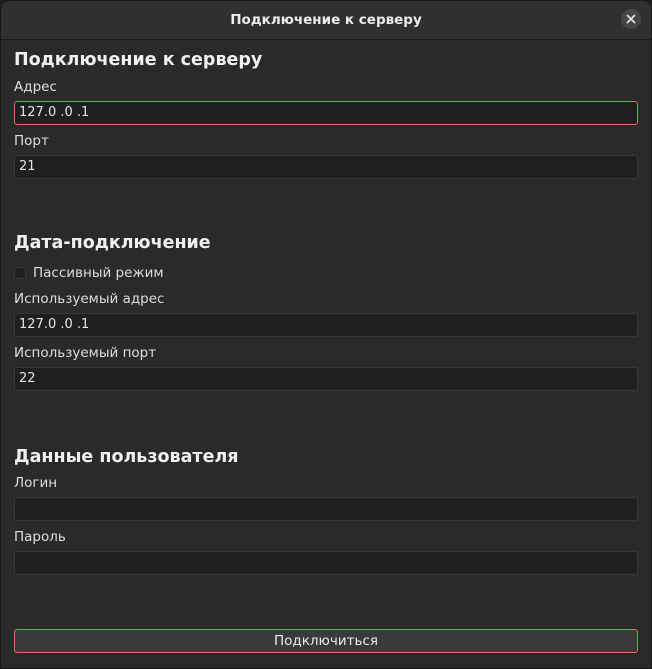  Describe the element at coordinates (326, 563) in the screenshot. I see `password-input` at that location.